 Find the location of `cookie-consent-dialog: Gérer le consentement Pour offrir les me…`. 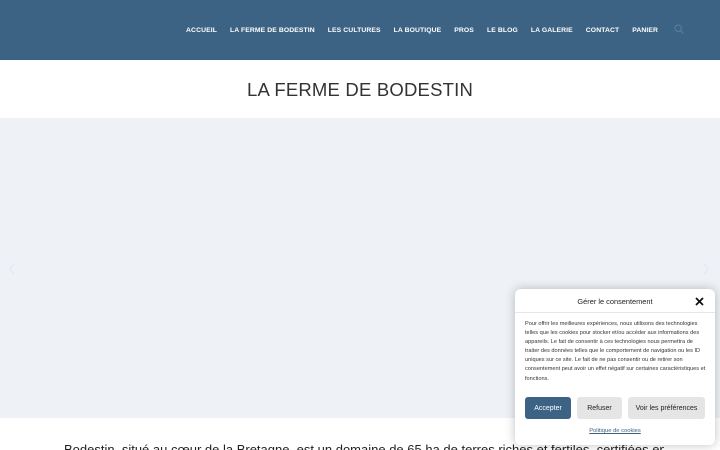

cookie-consent-dialog: Gérer le consentement Pour offrir les me… is located at coordinates (615, 367).